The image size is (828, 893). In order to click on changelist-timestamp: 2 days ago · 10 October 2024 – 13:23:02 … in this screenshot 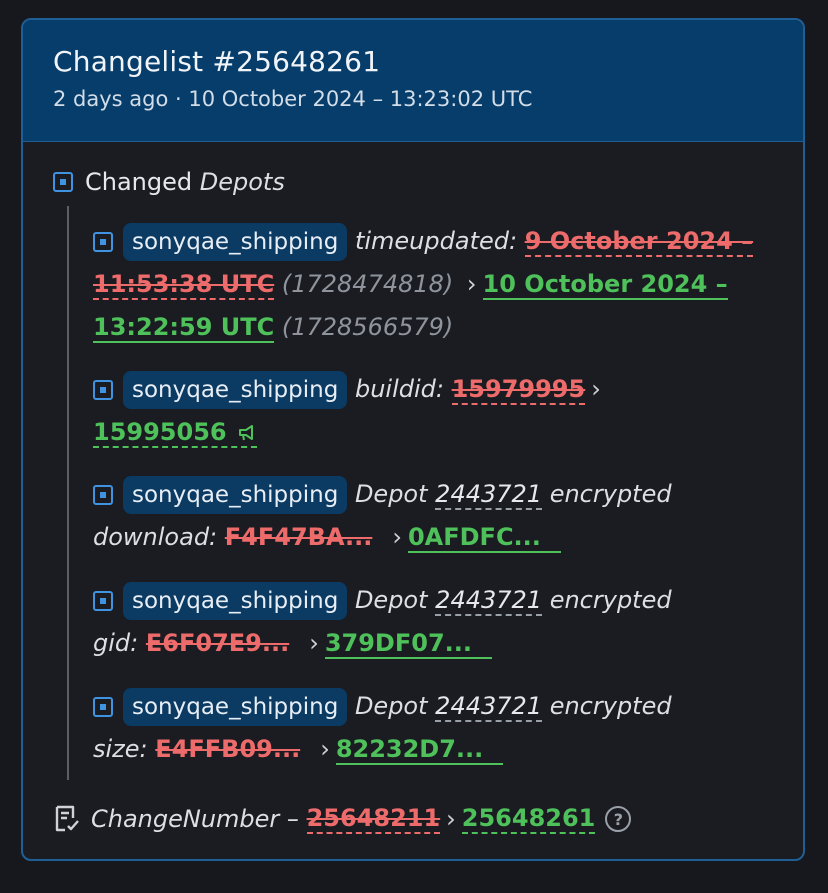, I will do `click(293, 99)`.